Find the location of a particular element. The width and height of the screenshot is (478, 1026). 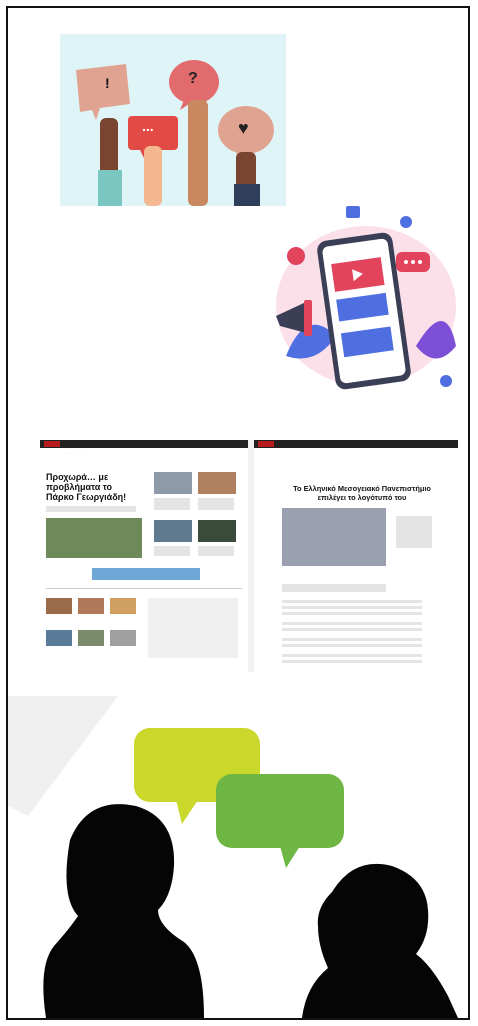

left-headline-line1: Προχωρά… με is located at coordinates (77, 477).